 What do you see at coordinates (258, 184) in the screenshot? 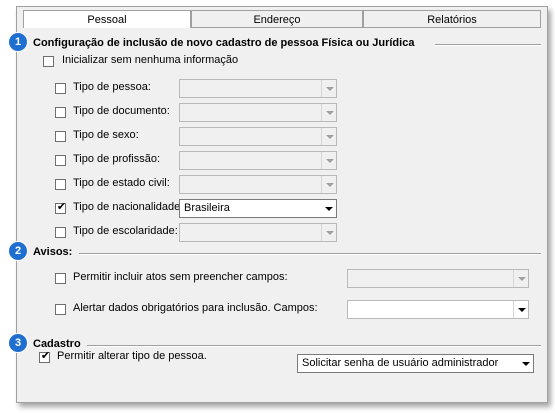
I see `civil-status-select` at bounding box center [258, 184].